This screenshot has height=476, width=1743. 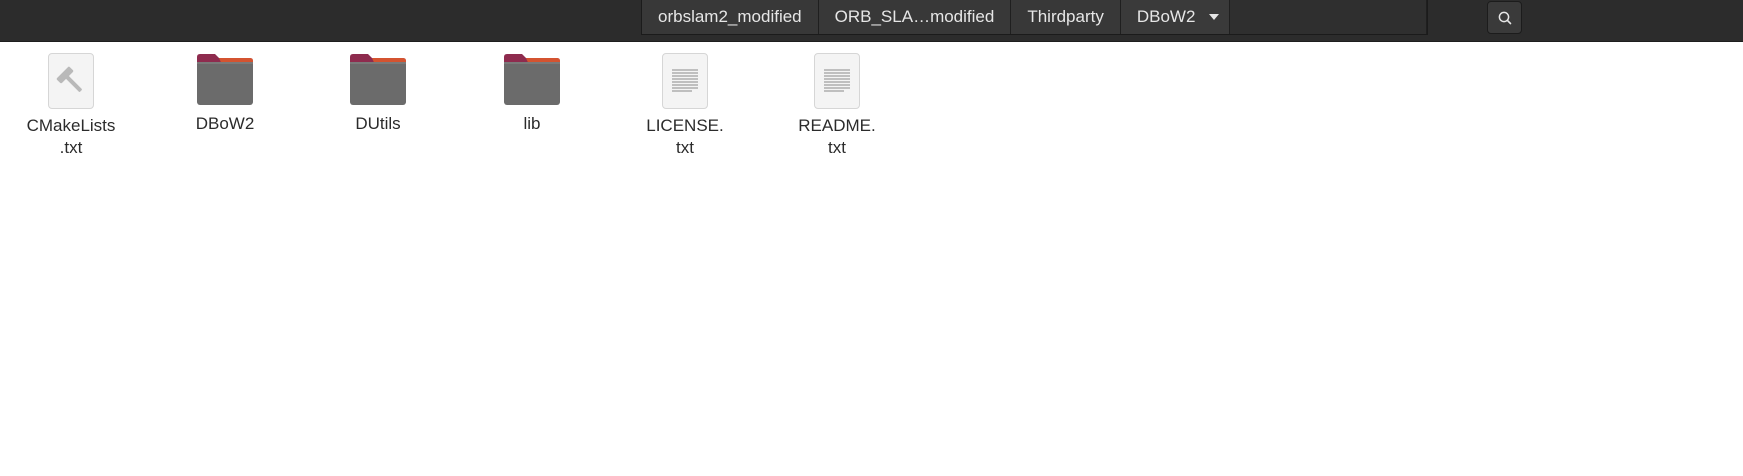 What do you see at coordinates (225, 123) in the screenshot?
I see `file-name: DBoW2` at bounding box center [225, 123].